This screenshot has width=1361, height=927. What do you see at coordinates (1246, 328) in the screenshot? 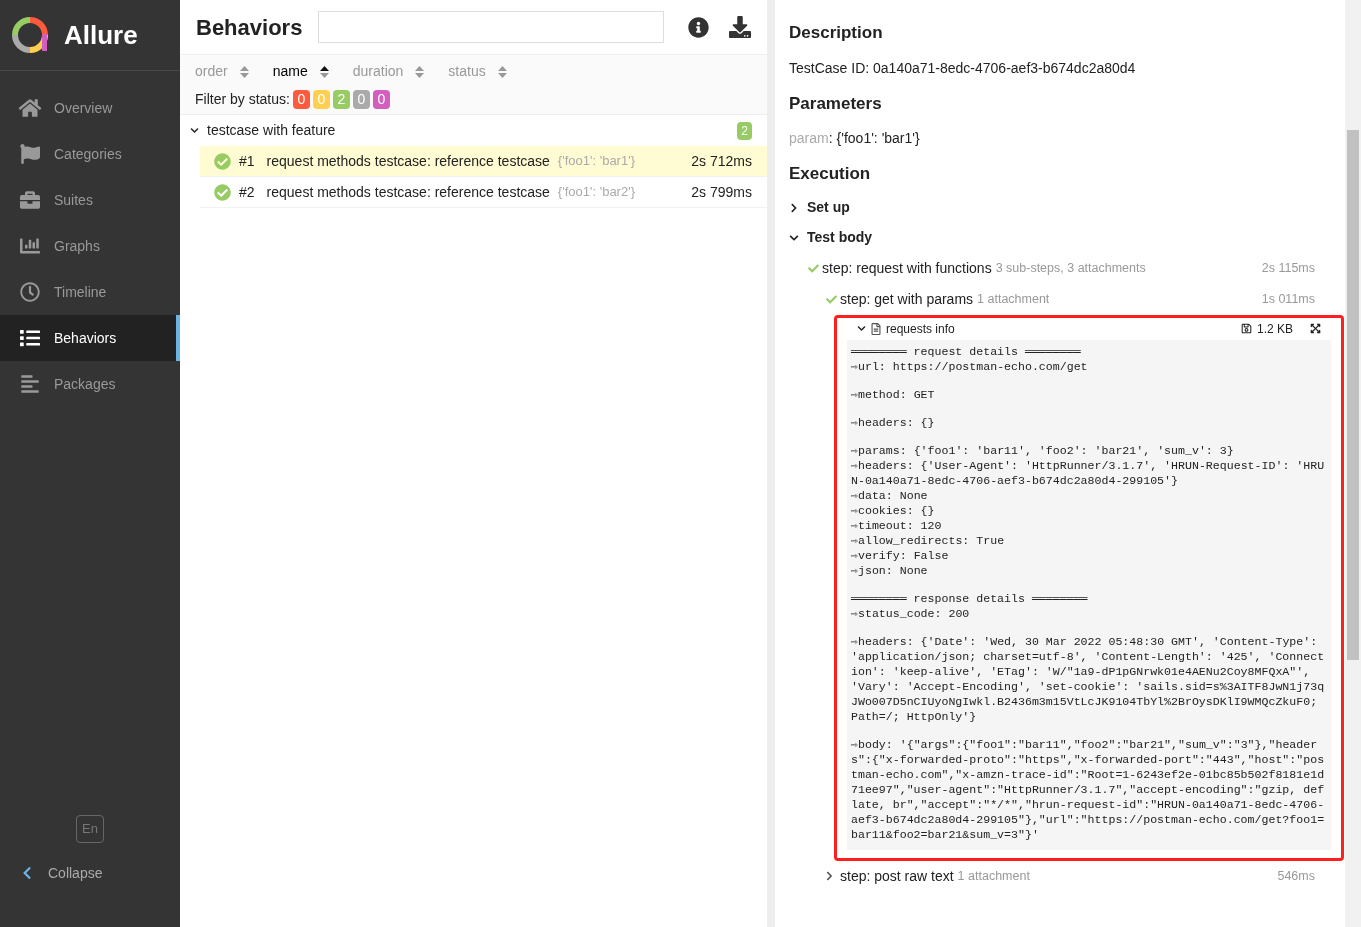
I see `save-icon` at bounding box center [1246, 328].